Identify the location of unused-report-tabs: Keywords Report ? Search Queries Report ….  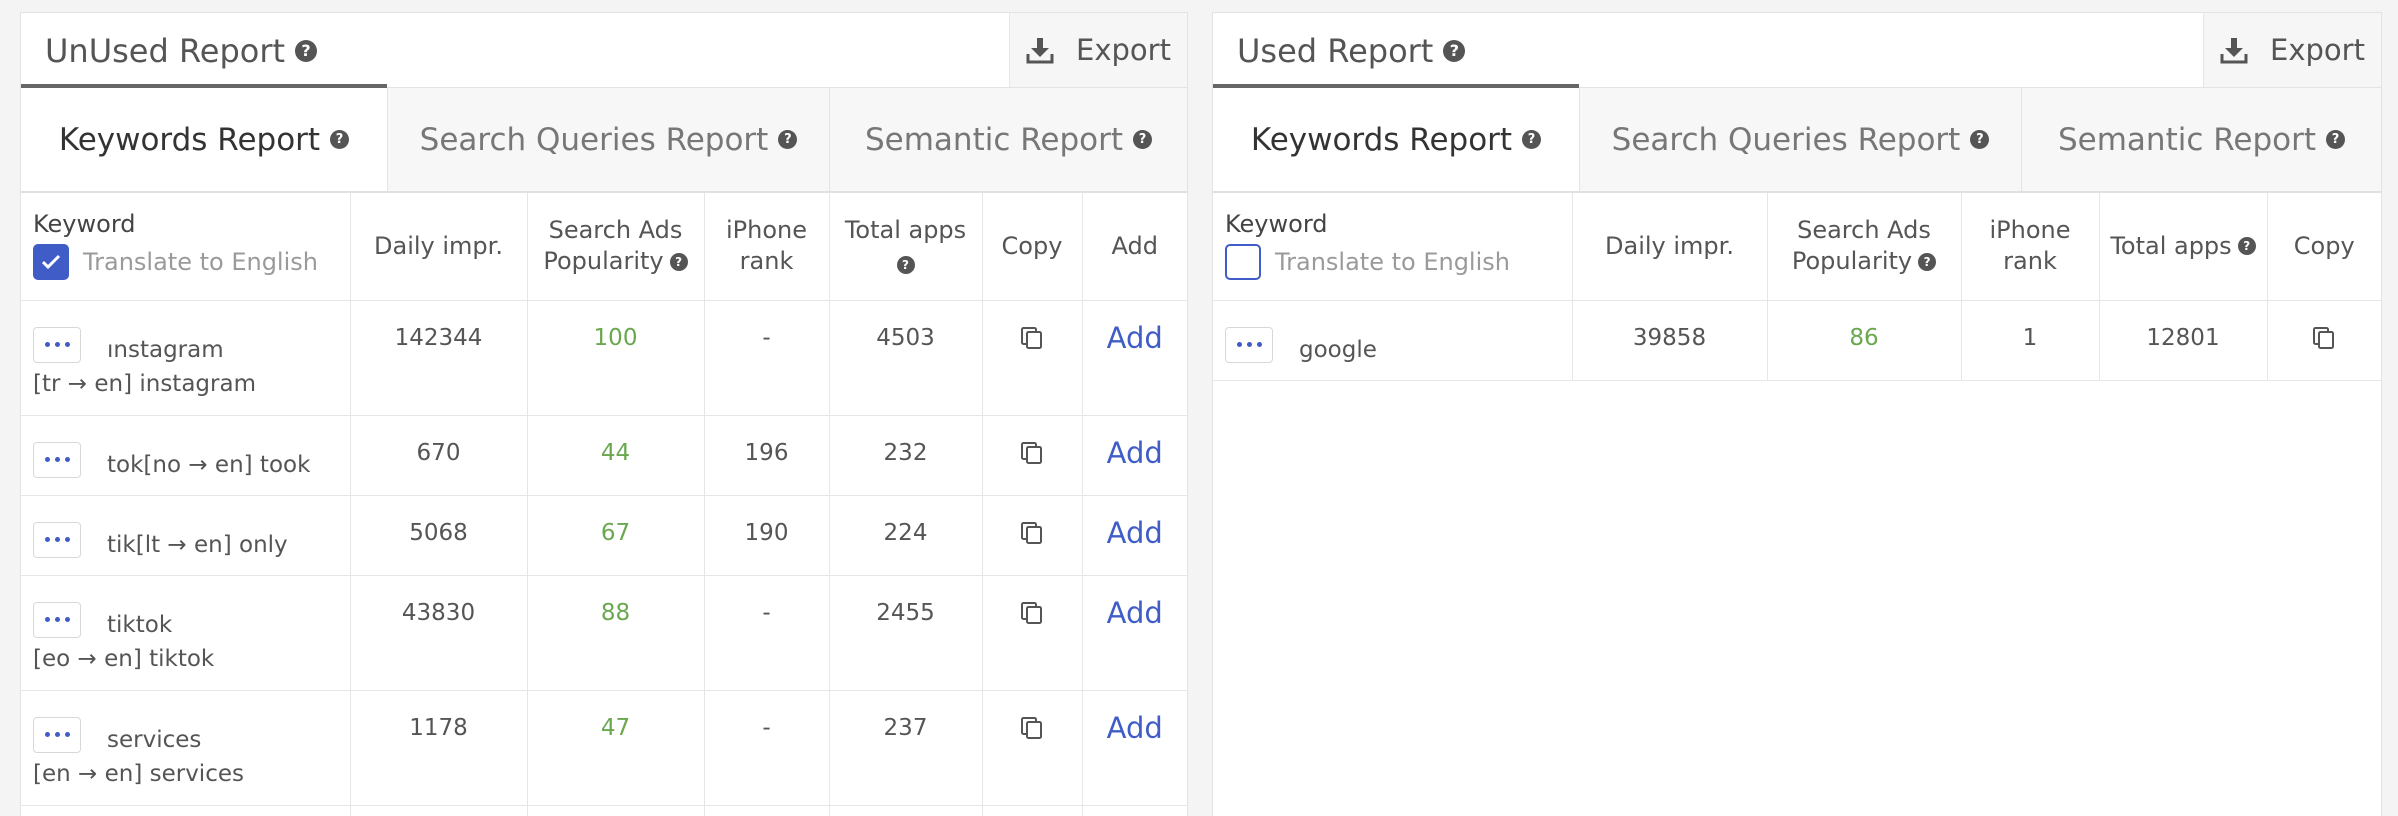
(604, 140).